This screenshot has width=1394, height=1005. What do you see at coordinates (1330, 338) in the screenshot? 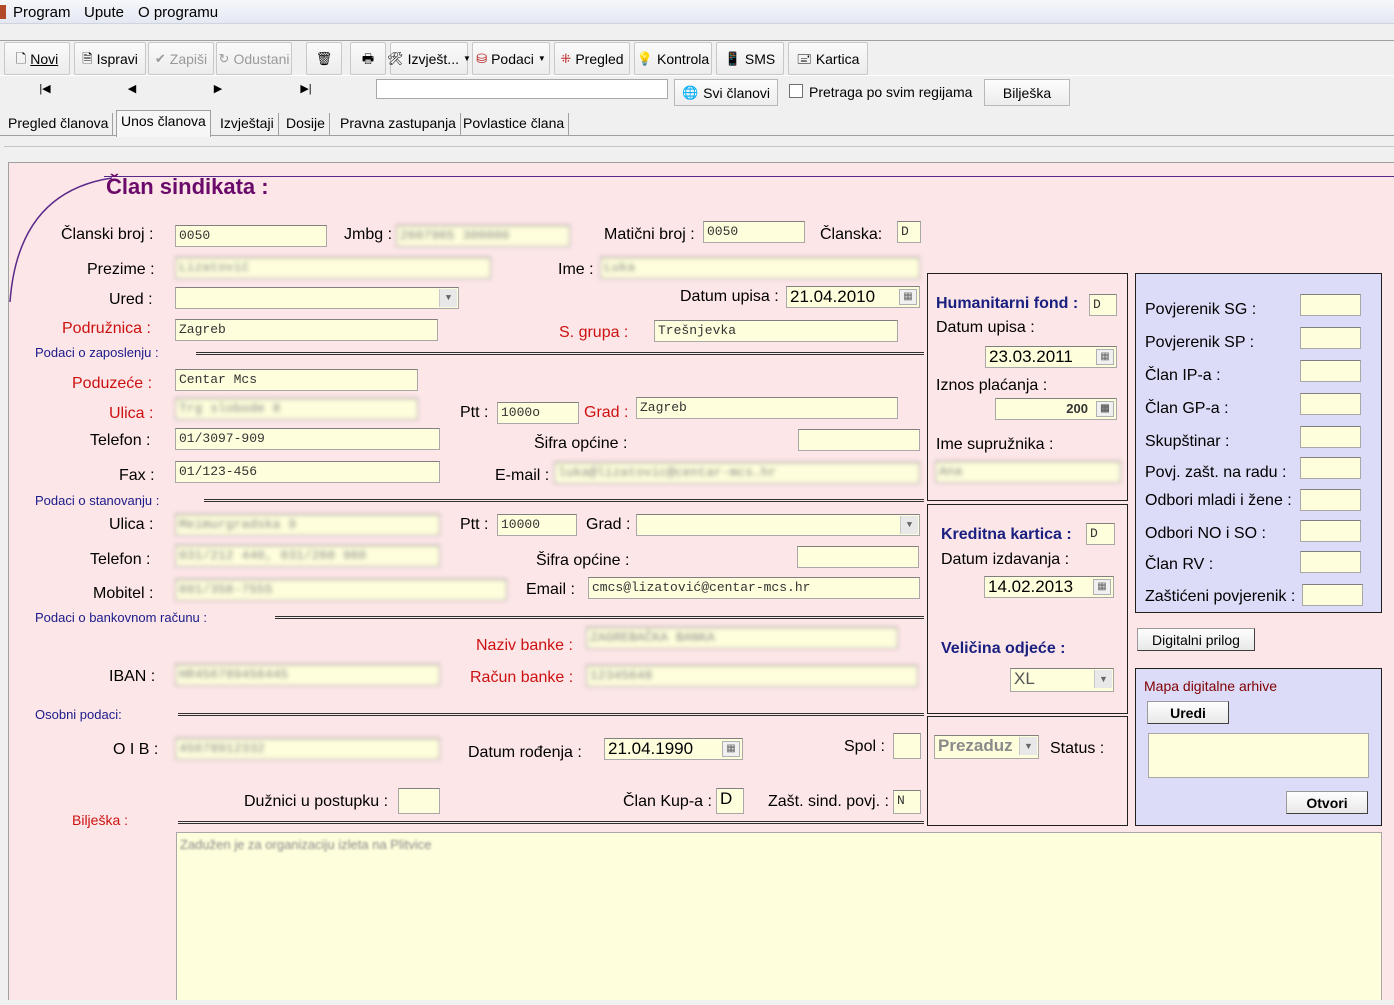
I see `povjerenik-sp-field` at bounding box center [1330, 338].